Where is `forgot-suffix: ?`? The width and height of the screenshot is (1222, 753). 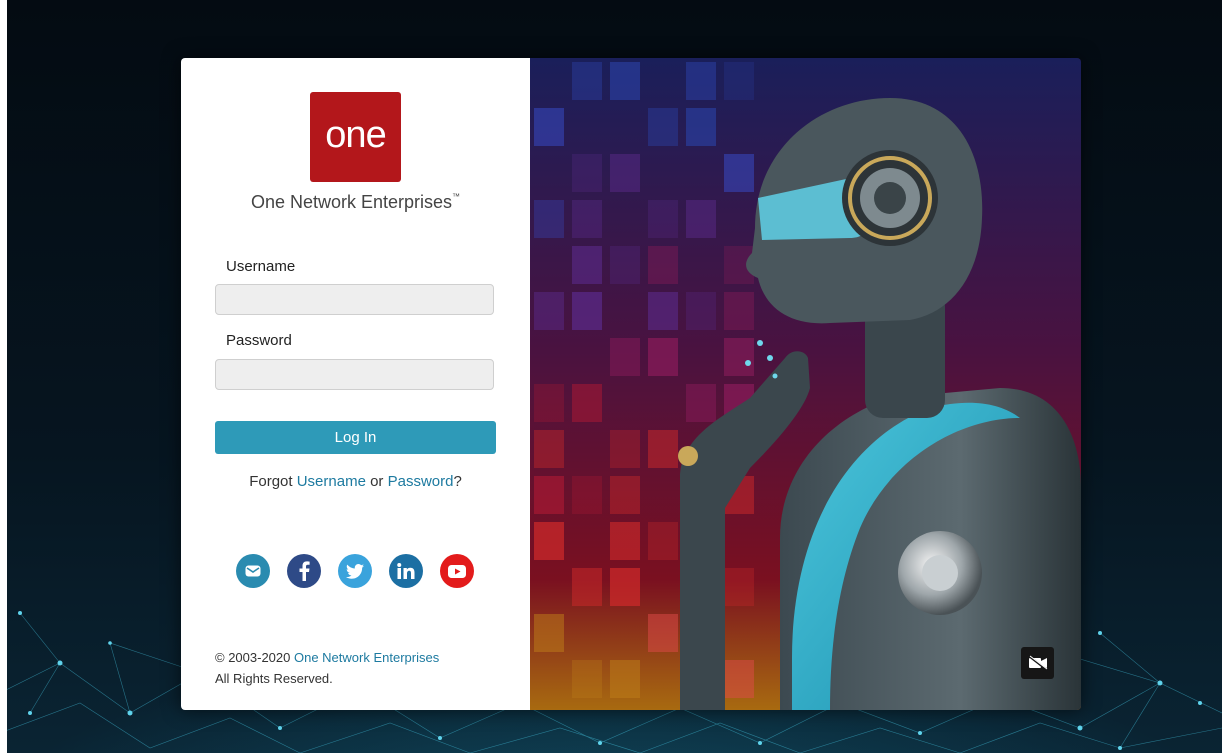
forgot-suffix: ? is located at coordinates (457, 481).